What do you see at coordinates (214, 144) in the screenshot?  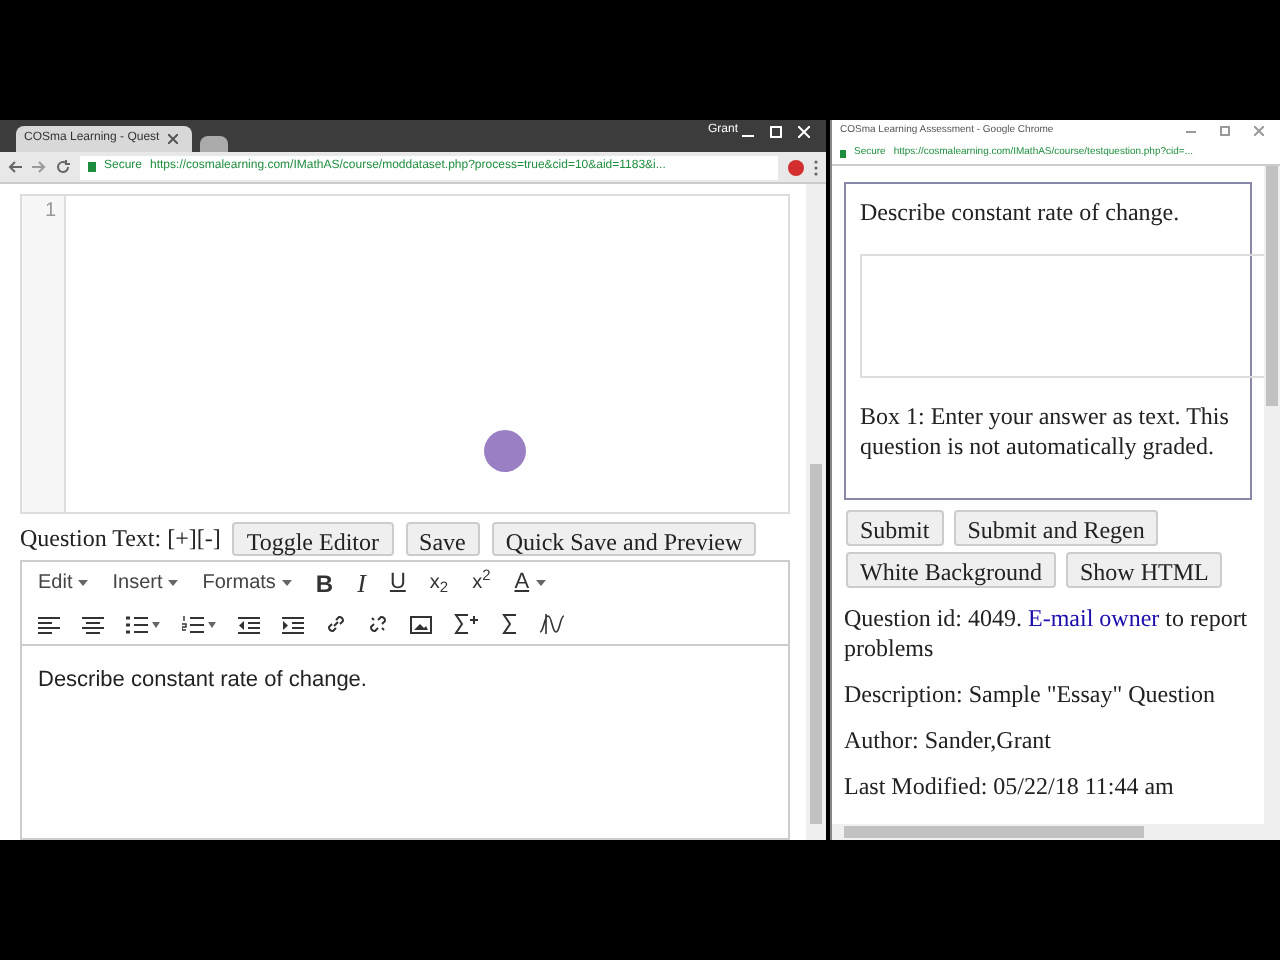 I see `new-tab-button` at bounding box center [214, 144].